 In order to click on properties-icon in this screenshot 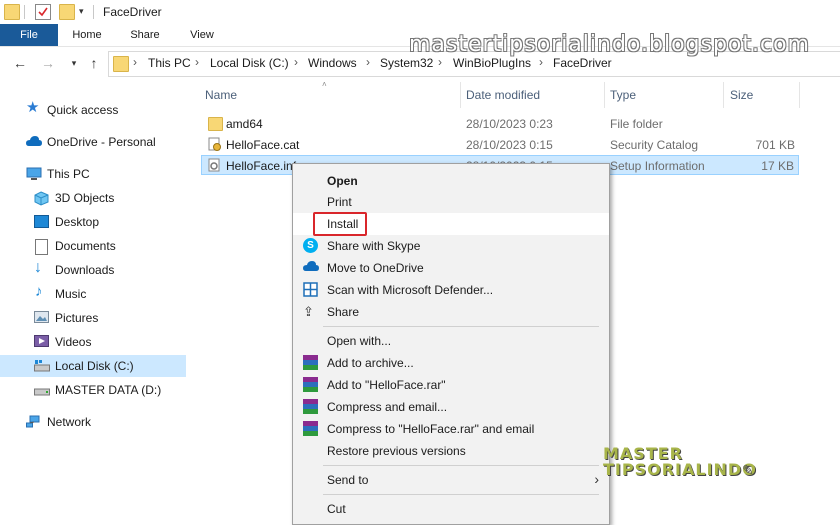, I will do `click(43, 12)`.